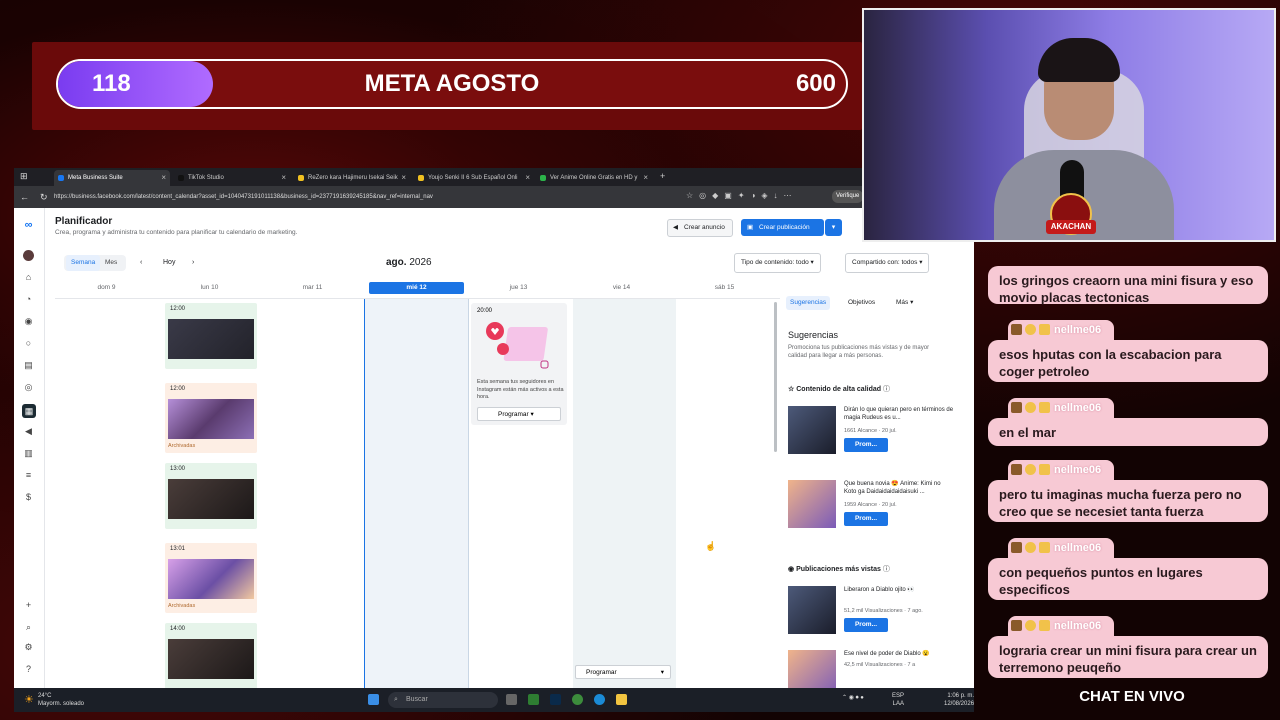 The image size is (1280, 720). Describe the element at coordinates (28, 225) in the screenshot. I see `meta-logo-icon: ∞` at that location.